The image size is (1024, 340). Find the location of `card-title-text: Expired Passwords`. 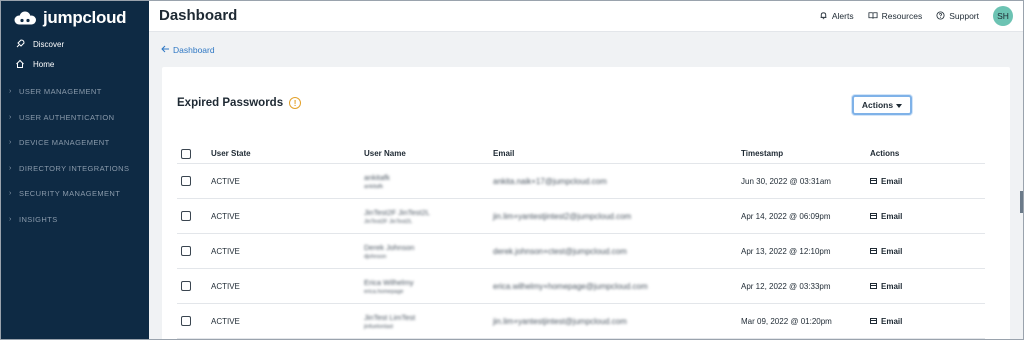

card-title-text: Expired Passwords is located at coordinates (230, 103).